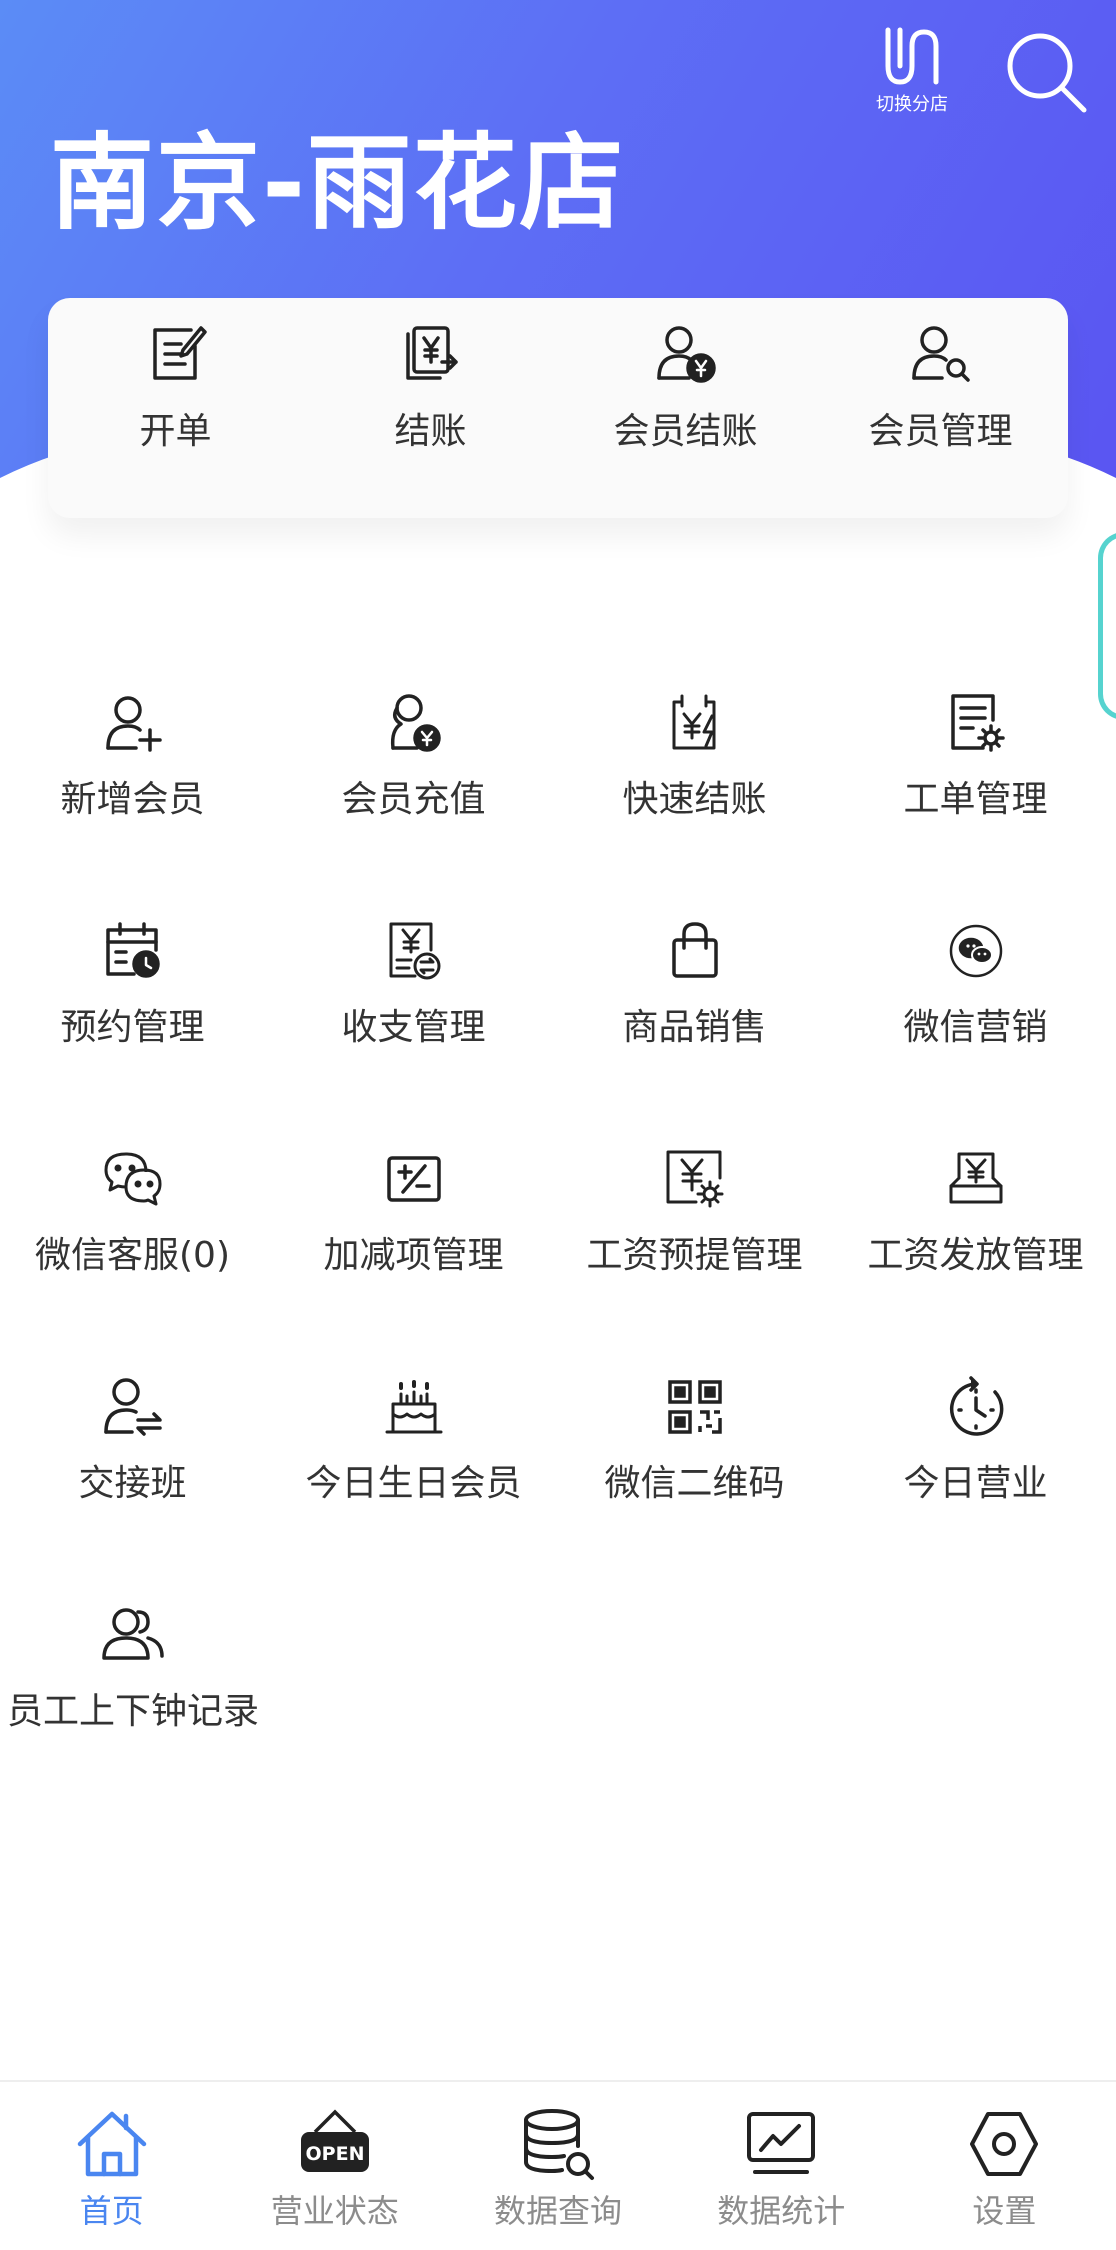 The height and width of the screenshot is (2250, 1116). Describe the element at coordinates (413, 1407) in the screenshot. I see `birthday-cake-icon` at that location.